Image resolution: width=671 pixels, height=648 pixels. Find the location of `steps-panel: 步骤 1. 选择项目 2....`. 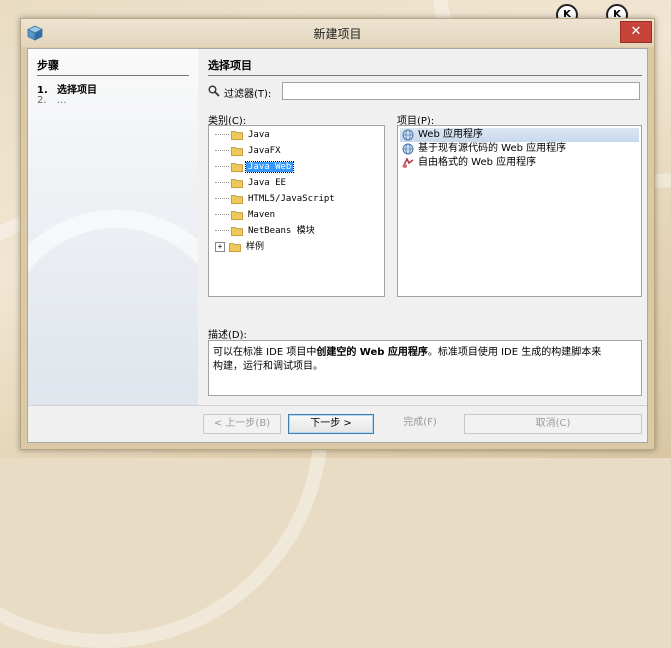

steps-panel: 步骤 1. 选择项目 2.... is located at coordinates (113, 227).